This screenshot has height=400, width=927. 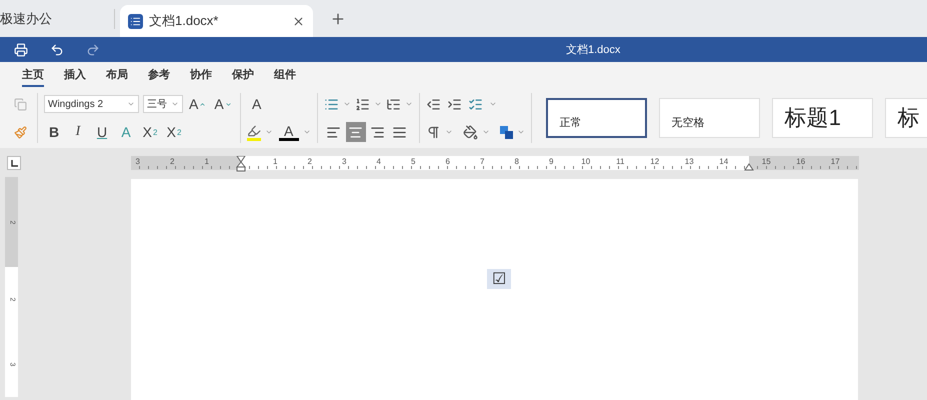 What do you see at coordinates (150, 132) in the screenshot?
I see `format-button: X$^{2}$` at bounding box center [150, 132].